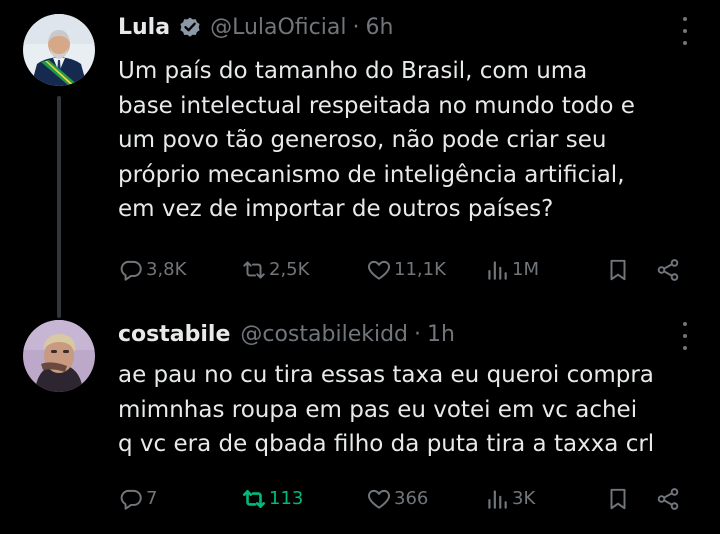 The width and height of the screenshot is (720, 534). What do you see at coordinates (336, 209) in the screenshot?
I see `tweet-text-line: em vez de importar de outros países?` at bounding box center [336, 209].